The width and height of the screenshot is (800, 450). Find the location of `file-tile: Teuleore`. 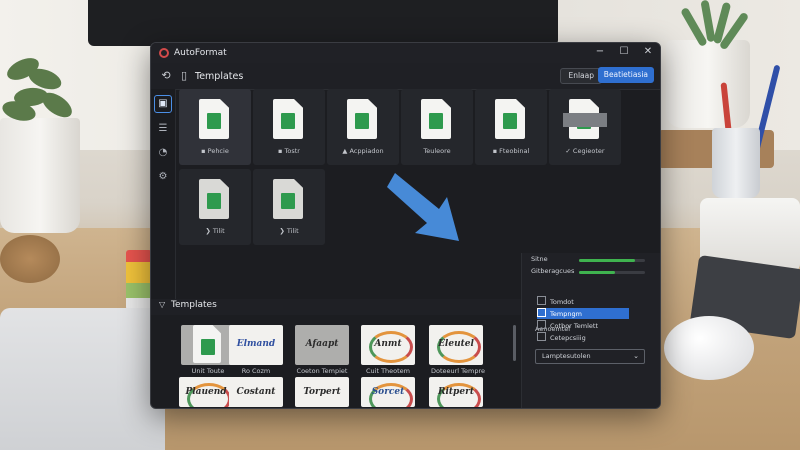

file-tile: Teuleore is located at coordinates (437, 127).